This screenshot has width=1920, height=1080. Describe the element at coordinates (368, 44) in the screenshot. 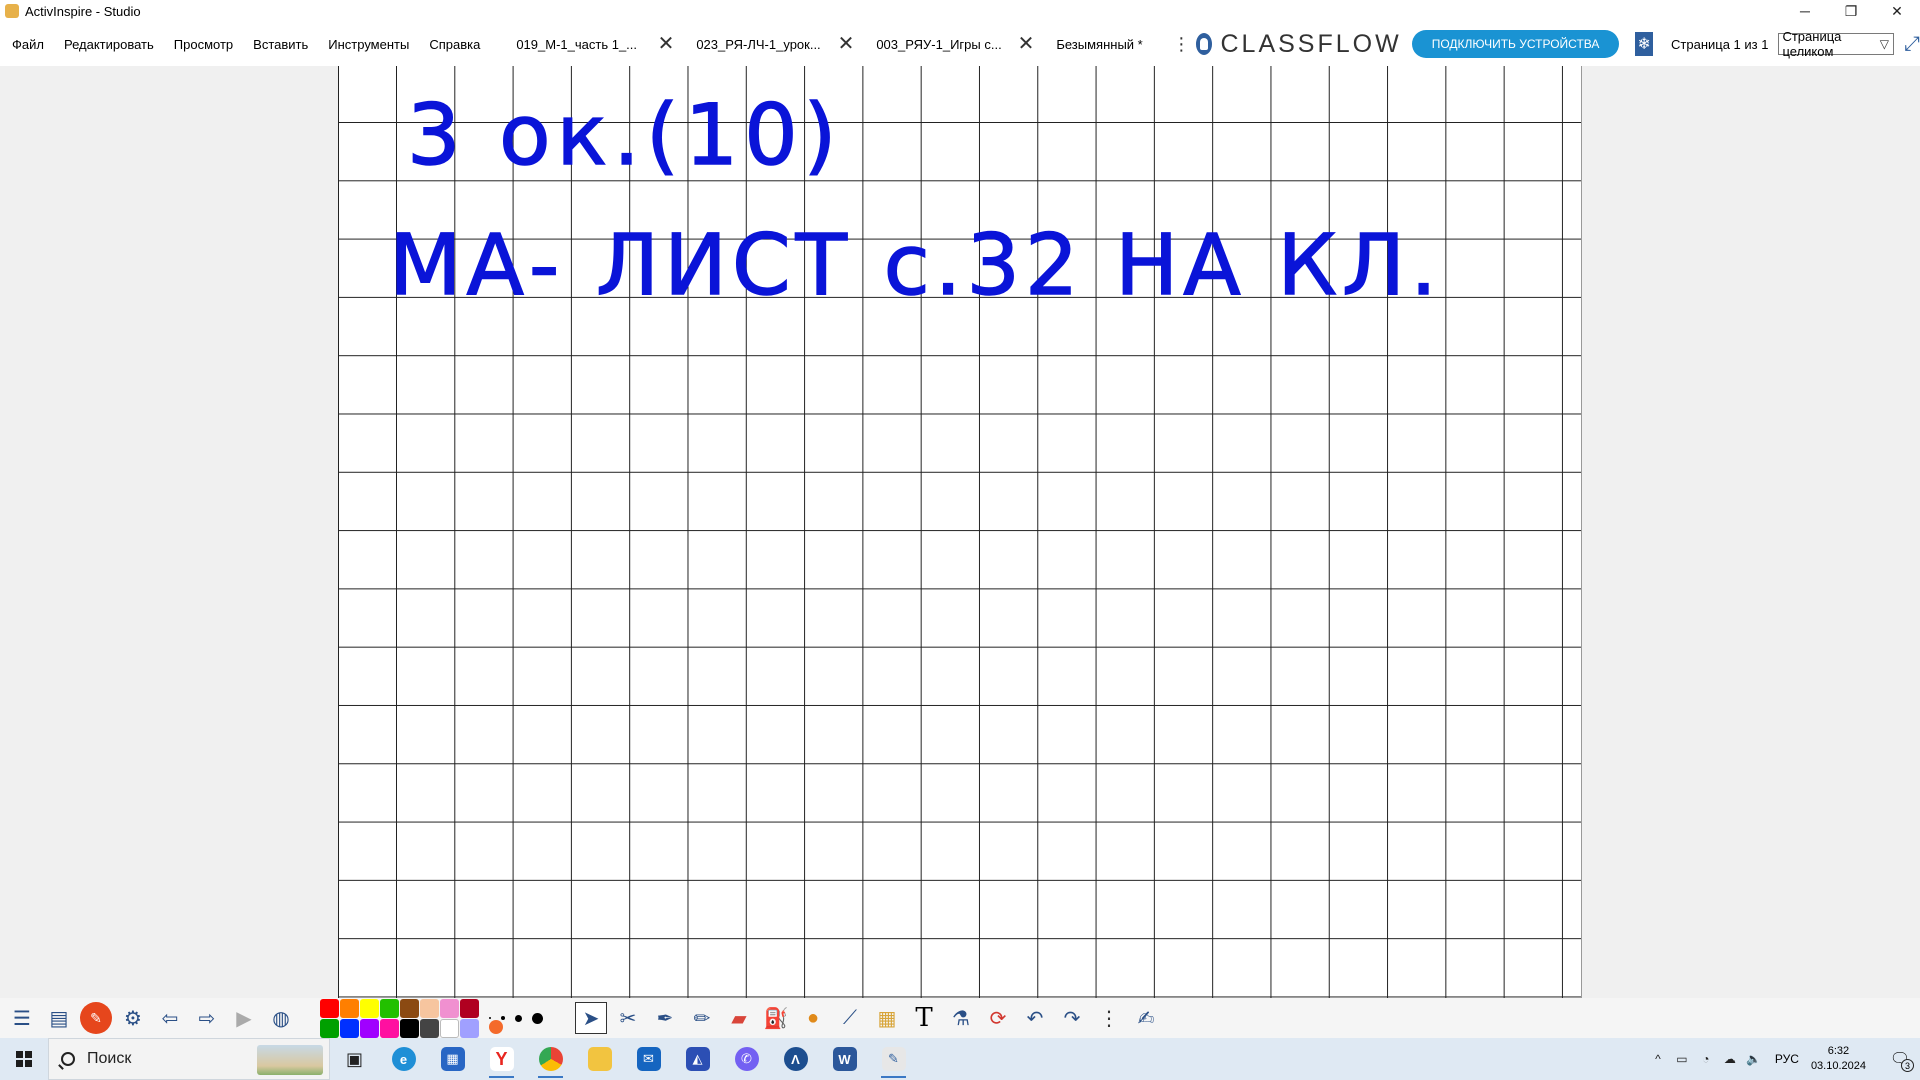

I see `menu-tools: Инструменты` at that location.